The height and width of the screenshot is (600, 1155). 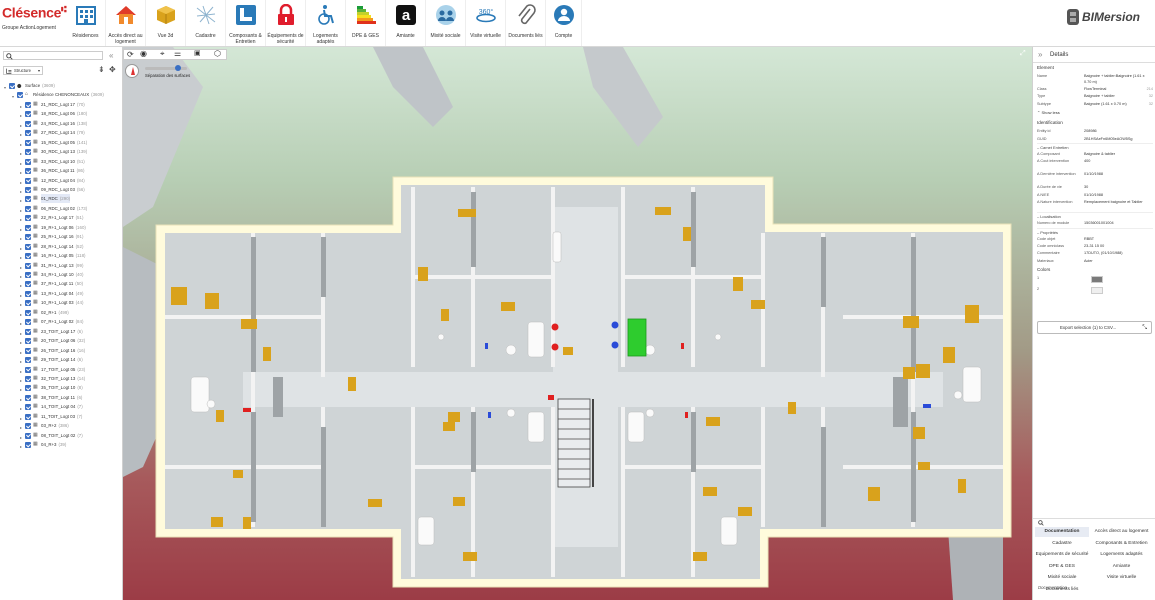 I want to click on tree-item: ▸ ▦ 34_R+1_Logt 10 (40), so click(x=61, y=274).